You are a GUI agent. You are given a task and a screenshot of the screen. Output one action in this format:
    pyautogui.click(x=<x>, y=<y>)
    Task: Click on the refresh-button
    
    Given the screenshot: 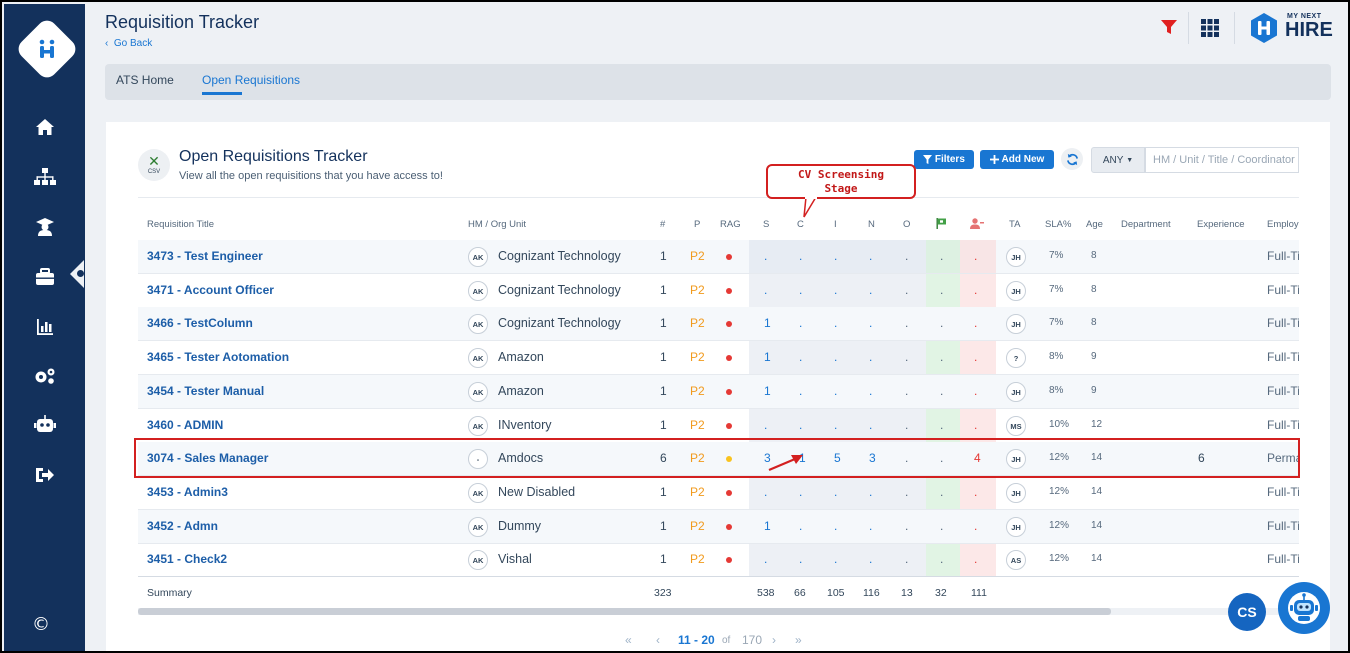 What is the action you would take?
    pyautogui.click(x=1072, y=159)
    